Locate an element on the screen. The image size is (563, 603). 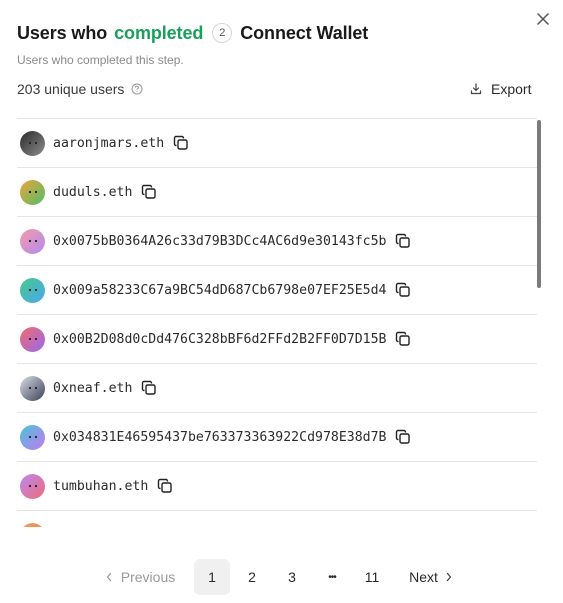
export-button: Export is located at coordinates (500, 89).